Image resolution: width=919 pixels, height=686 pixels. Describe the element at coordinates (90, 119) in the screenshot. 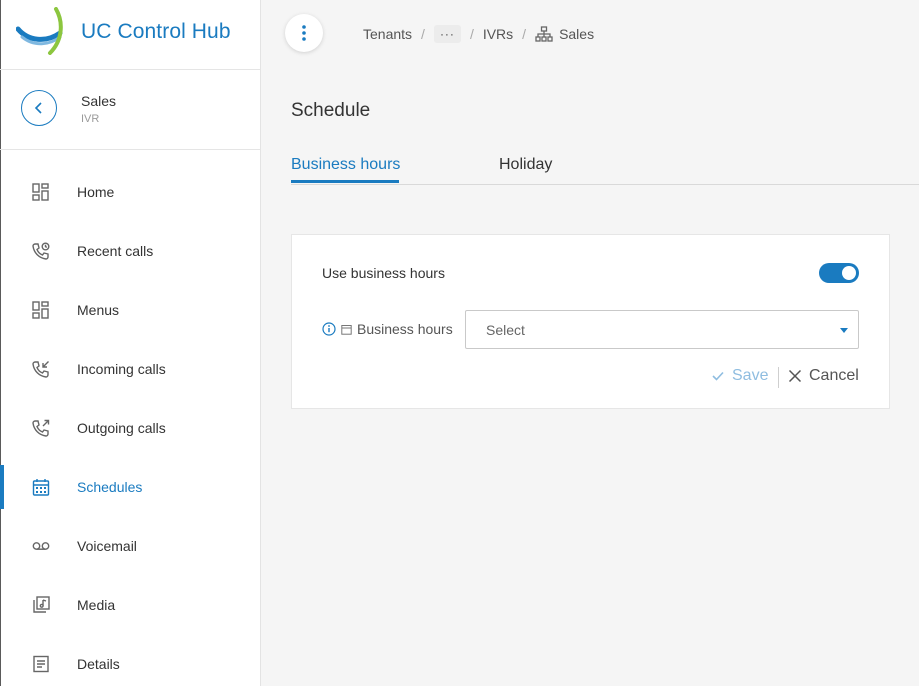

I see `context-subtitle: IVR` at that location.